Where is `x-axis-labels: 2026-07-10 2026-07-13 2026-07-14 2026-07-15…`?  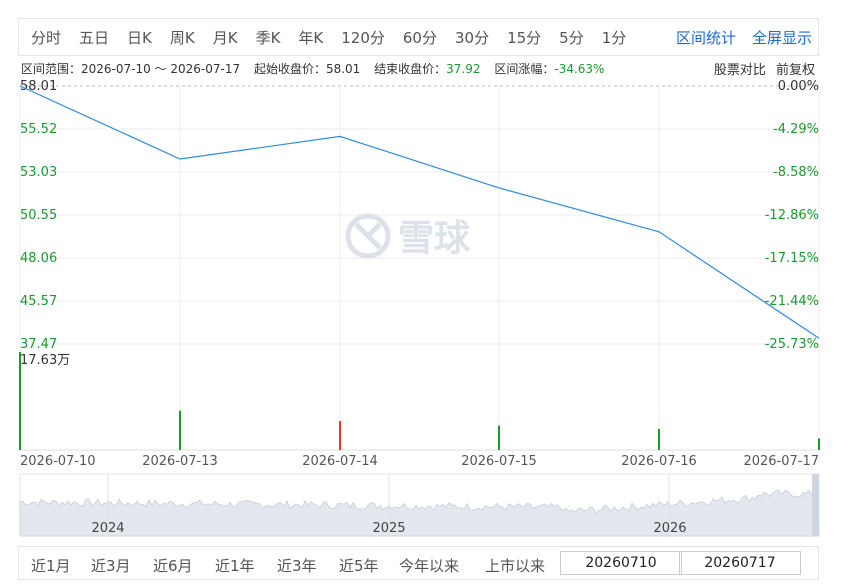 x-axis-labels: 2026-07-10 2026-07-13 2026-07-14 2026-07-15… is located at coordinates (419, 461).